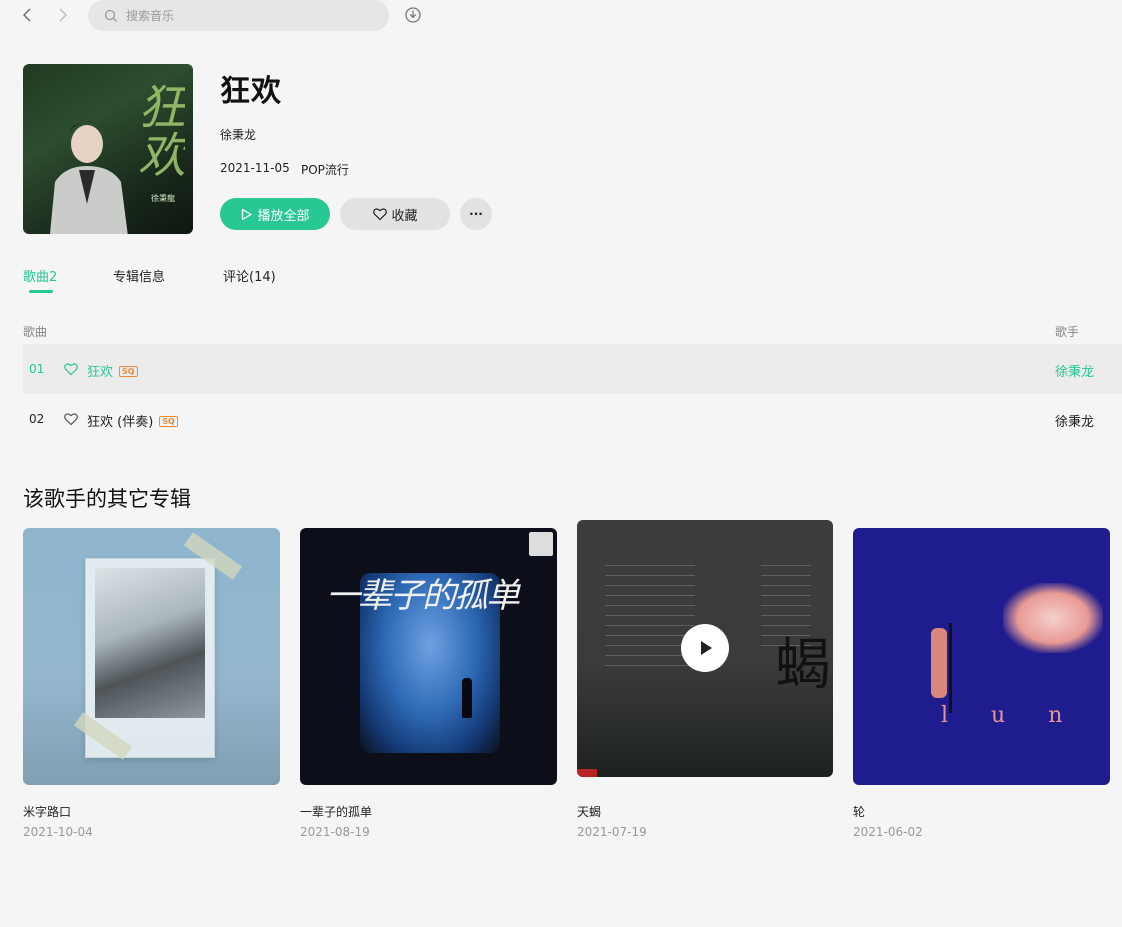 This screenshot has height=927, width=1122. I want to click on album-card: l u n 轮 2021-06-02, so click(981, 683).